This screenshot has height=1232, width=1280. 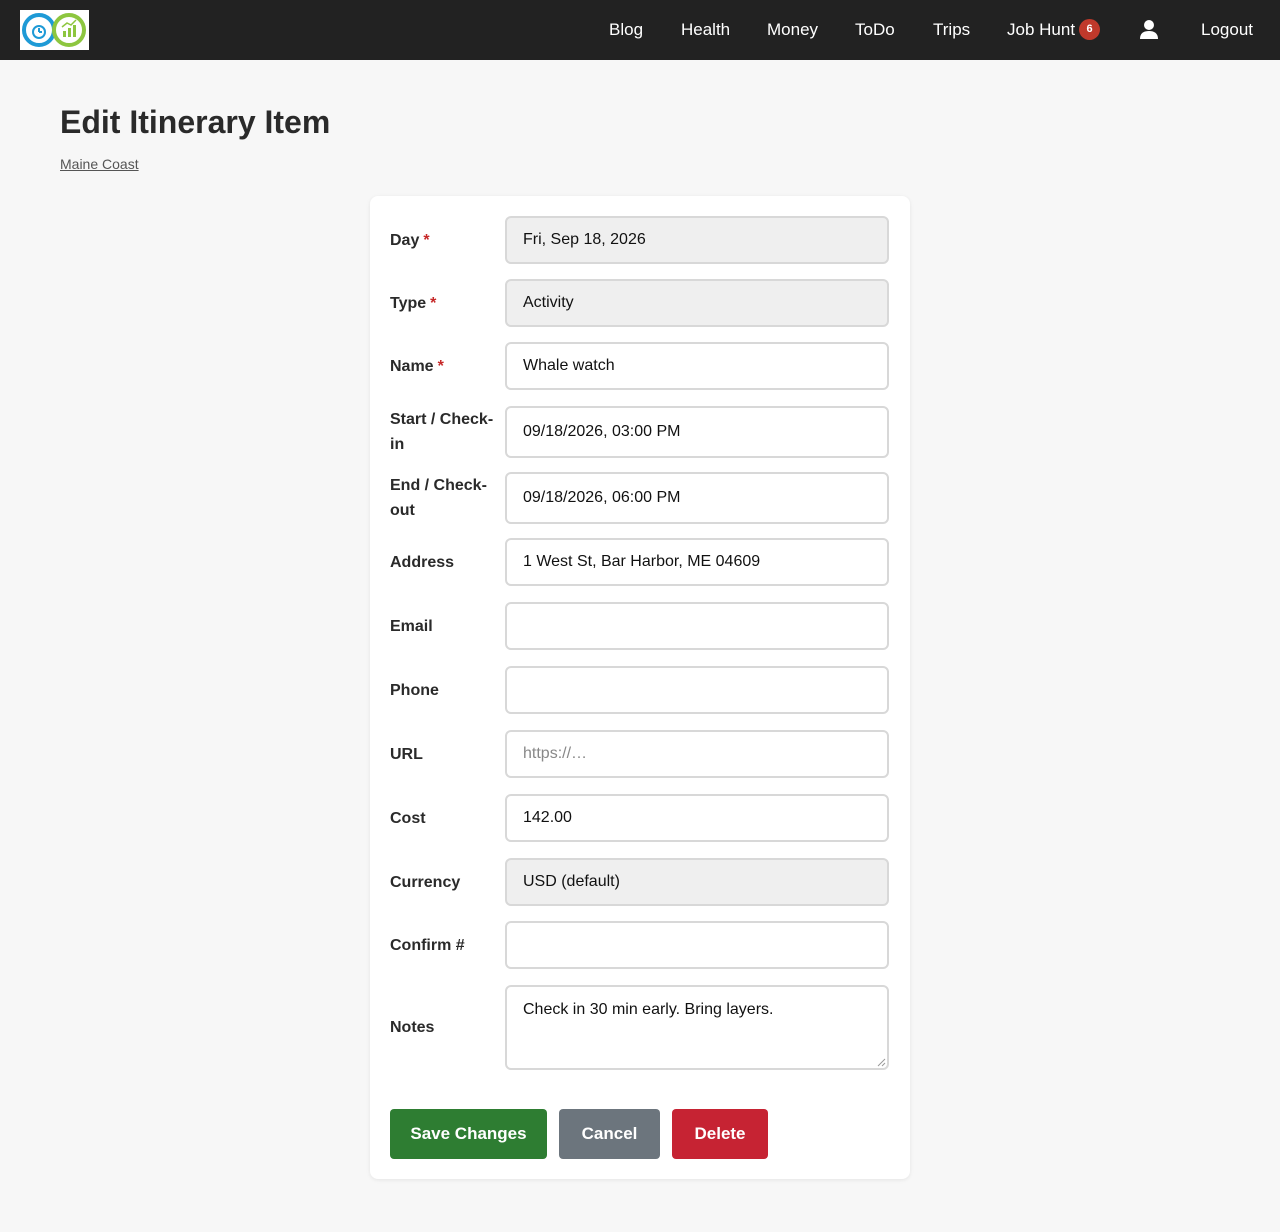 I want to click on cost-label: Cost, so click(x=408, y=818).